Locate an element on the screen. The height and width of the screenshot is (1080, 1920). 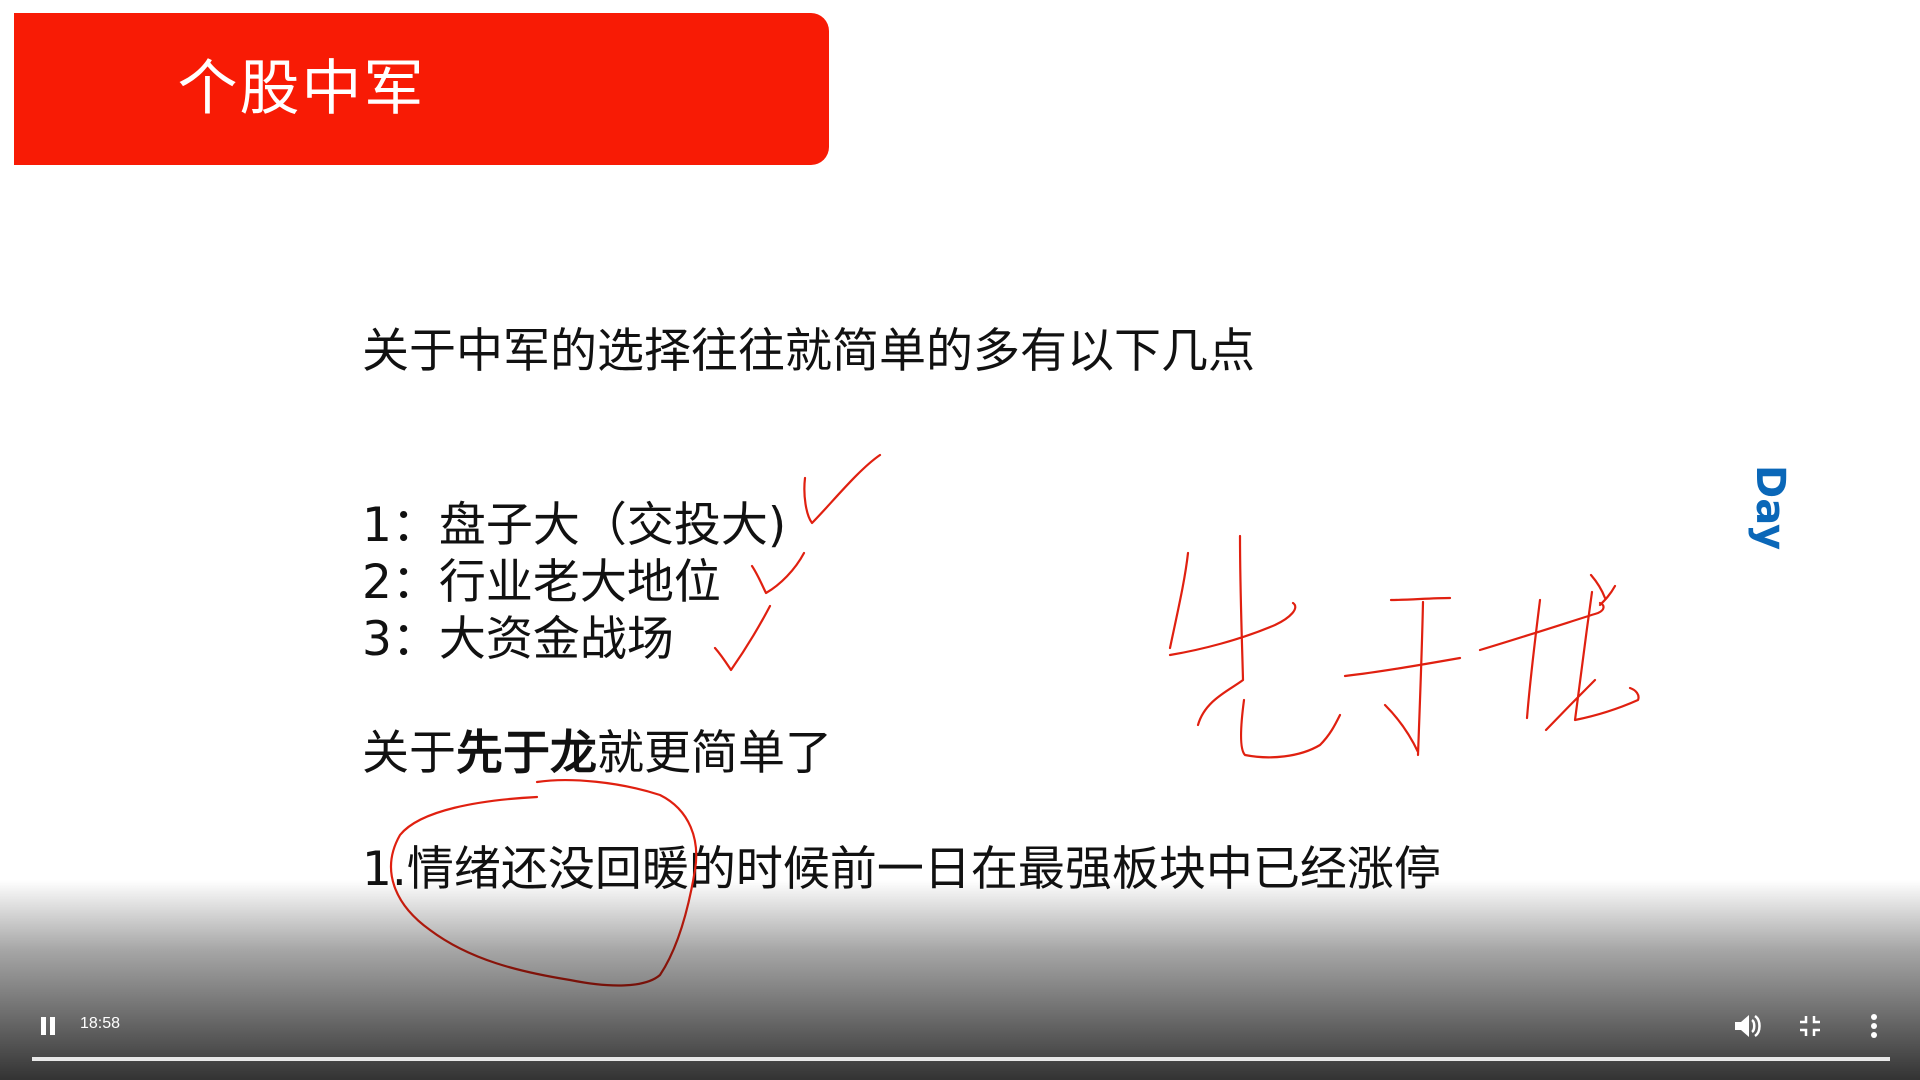
slide-title: 个股中军 is located at coordinates (301, 89).